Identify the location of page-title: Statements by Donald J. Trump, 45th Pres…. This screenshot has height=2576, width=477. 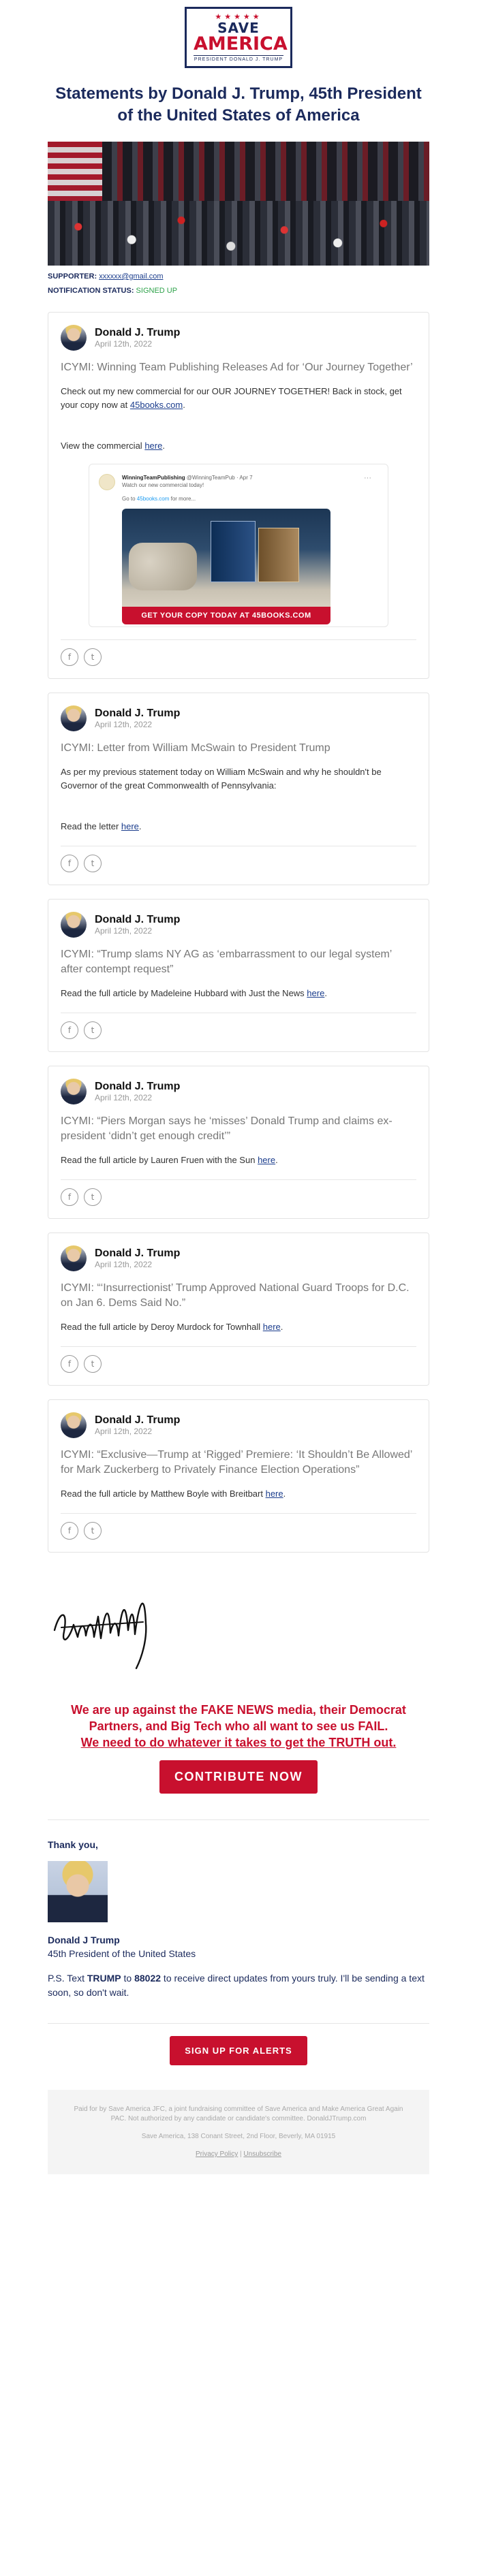
(238, 104).